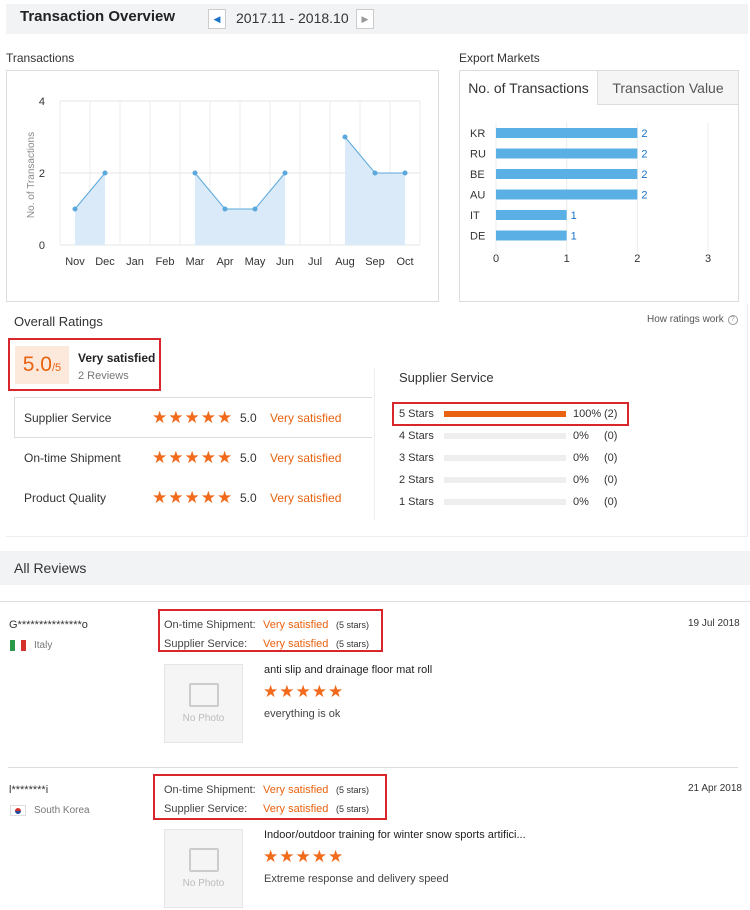 This screenshot has width=750, height=910. I want to click on y-axis-label: No. of Transactions, so click(31, 175).